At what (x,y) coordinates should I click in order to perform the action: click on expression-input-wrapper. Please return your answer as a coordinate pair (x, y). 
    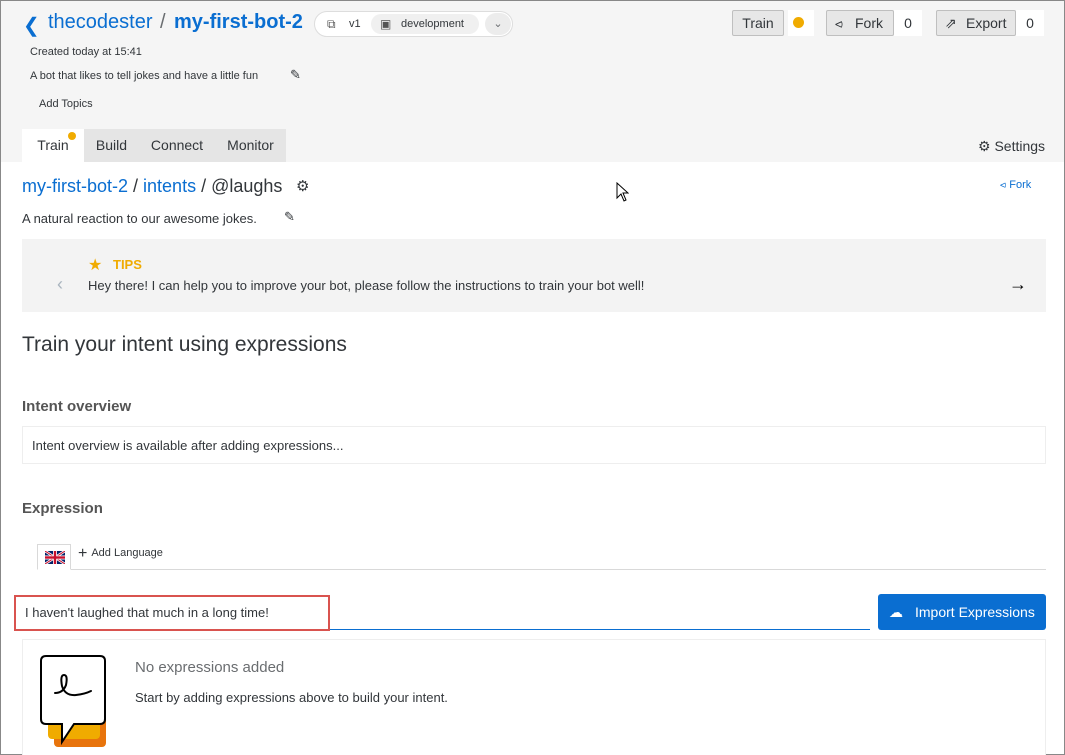
    Looking at the image, I should click on (442, 613).